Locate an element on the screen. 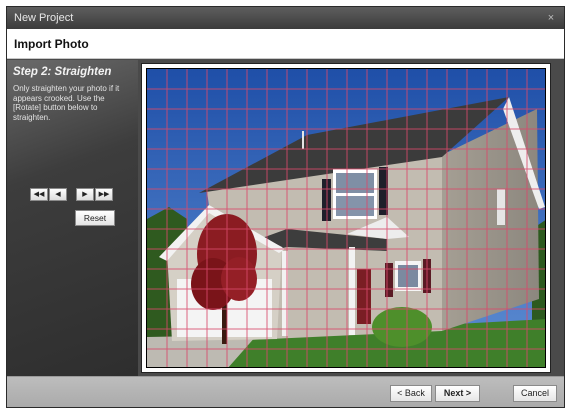  back-button: < Back is located at coordinates (411, 393).